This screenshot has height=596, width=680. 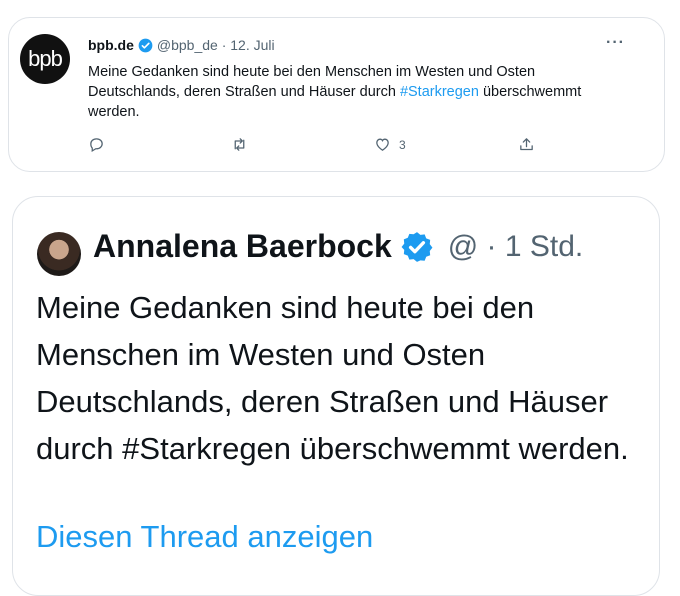 What do you see at coordinates (216, 45) in the screenshot?
I see `handle-and-date: @bpb_de · 12. Juli` at bounding box center [216, 45].